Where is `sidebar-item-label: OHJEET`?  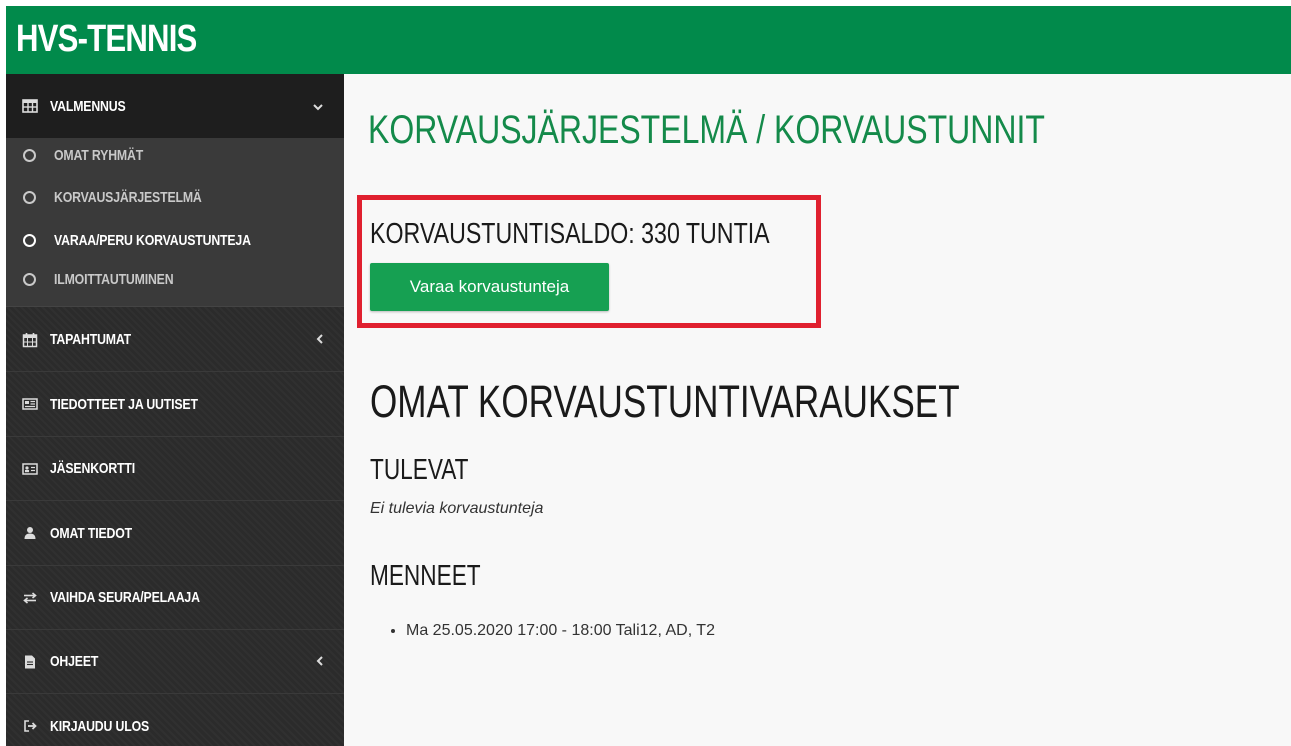 sidebar-item-label: OHJEET is located at coordinates (74, 661).